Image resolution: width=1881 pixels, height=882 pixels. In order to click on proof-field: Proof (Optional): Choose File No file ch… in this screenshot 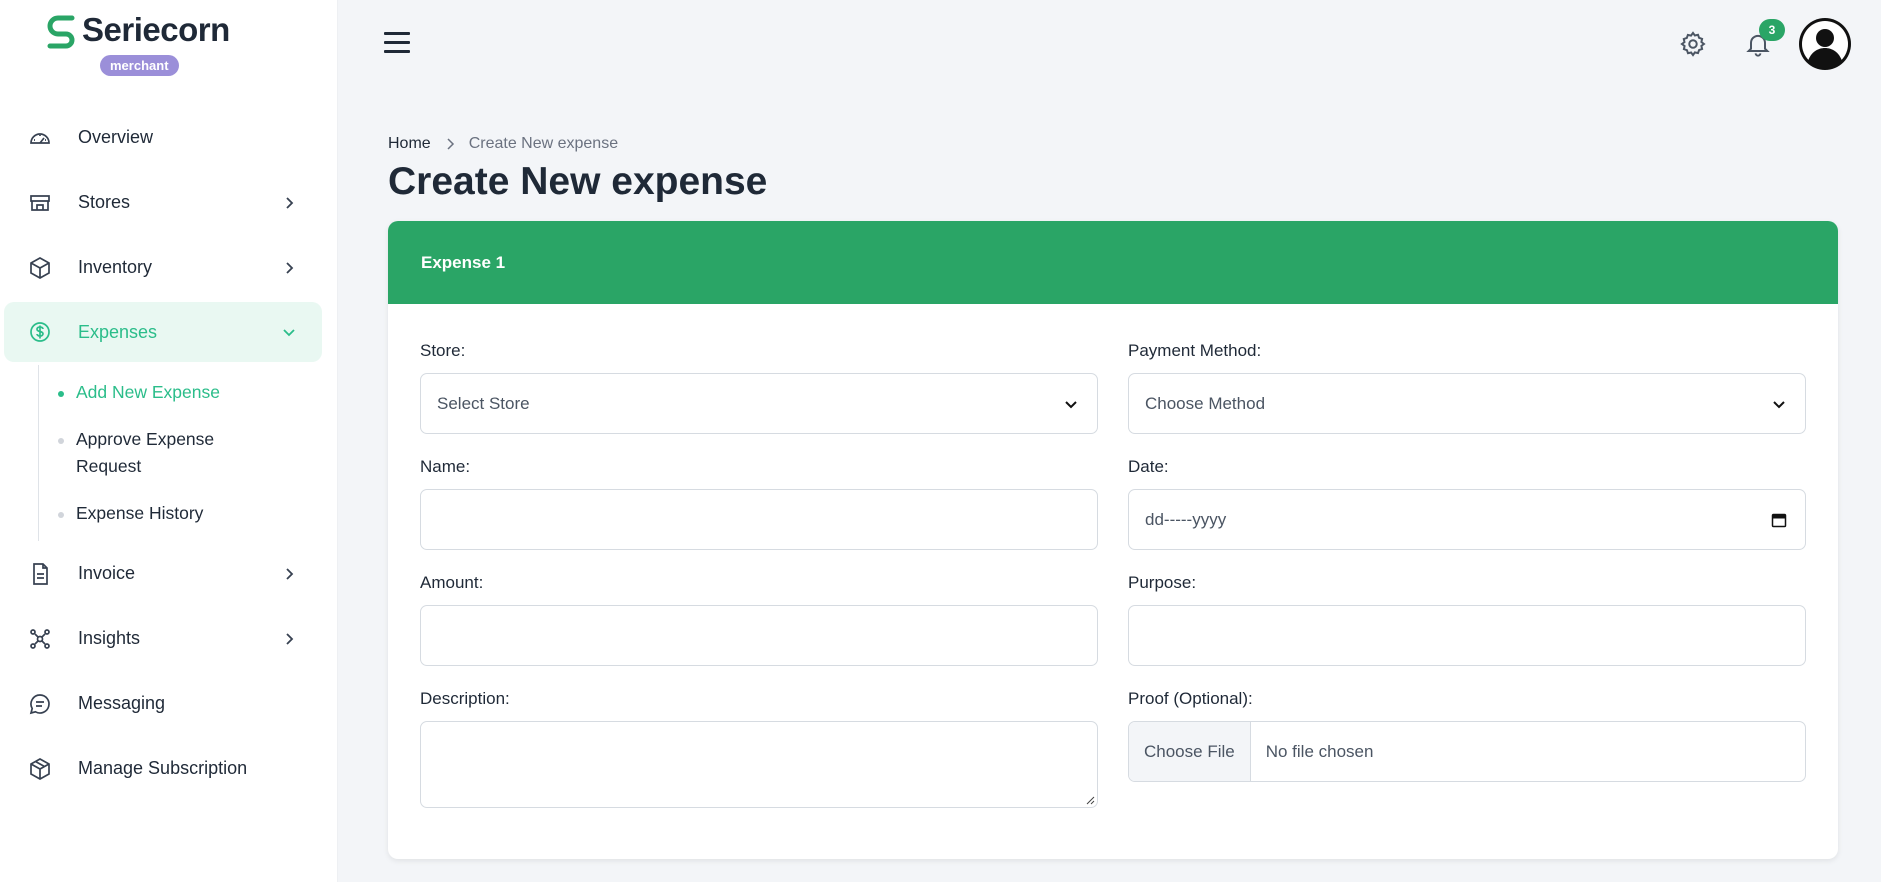, I will do `click(1467, 735)`.